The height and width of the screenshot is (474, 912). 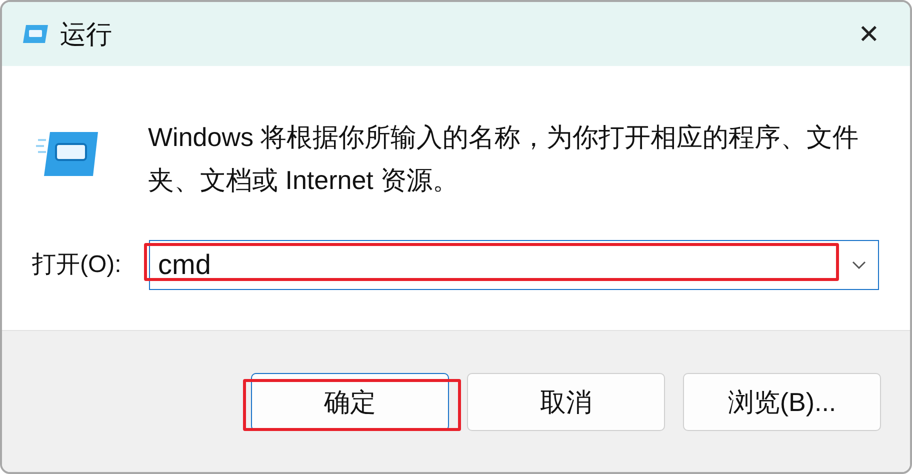 I want to click on dialog-button: 确定, so click(x=350, y=402).